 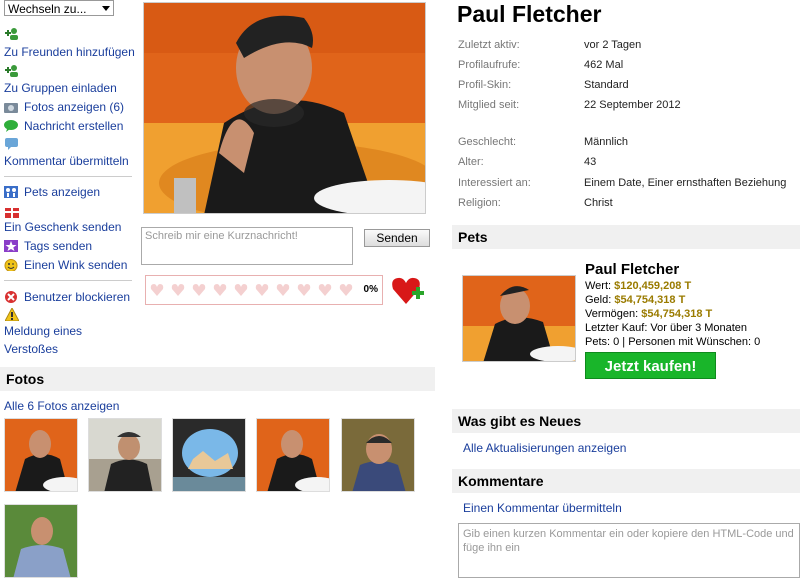 I want to click on news-section-header: Was gibt es Neues, so click(x=626, y=421).